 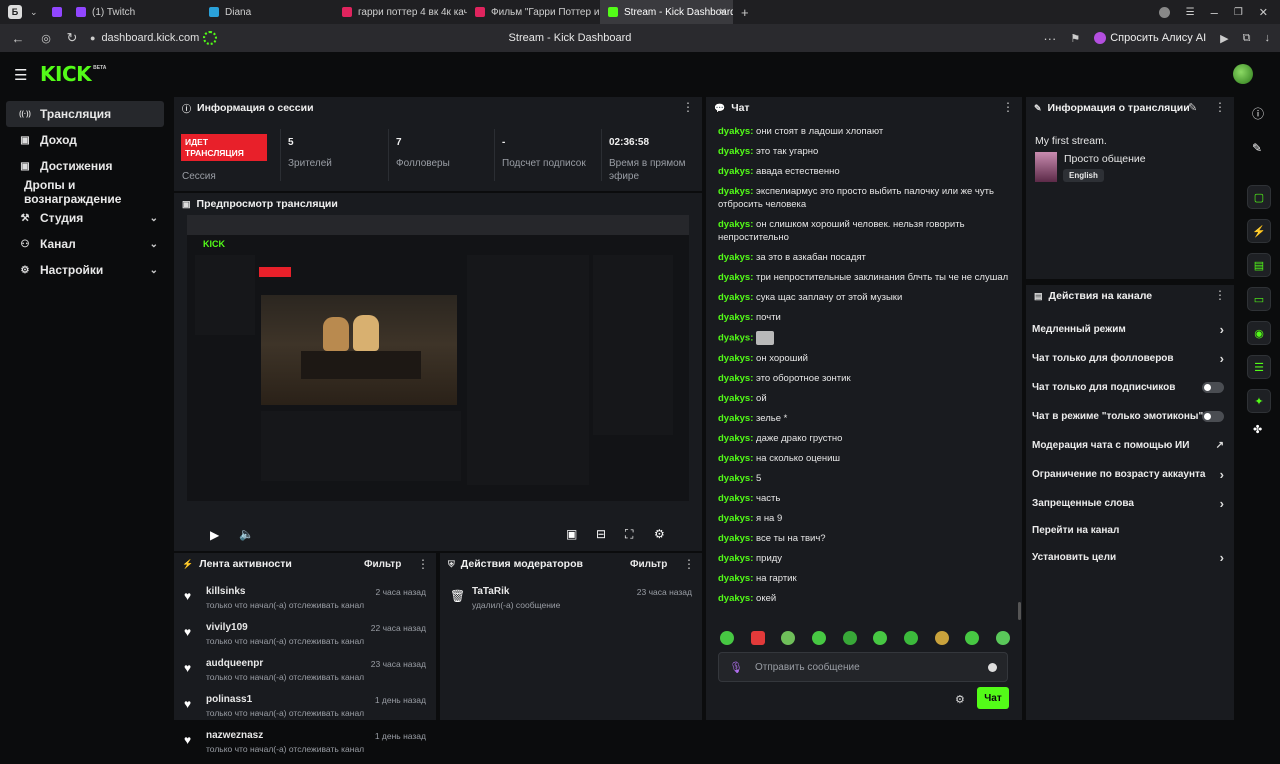 What do you see at coordinates (227, 627) in the screenshot?
I see `feed-username: vivily109` at bounding box center [227, 627].